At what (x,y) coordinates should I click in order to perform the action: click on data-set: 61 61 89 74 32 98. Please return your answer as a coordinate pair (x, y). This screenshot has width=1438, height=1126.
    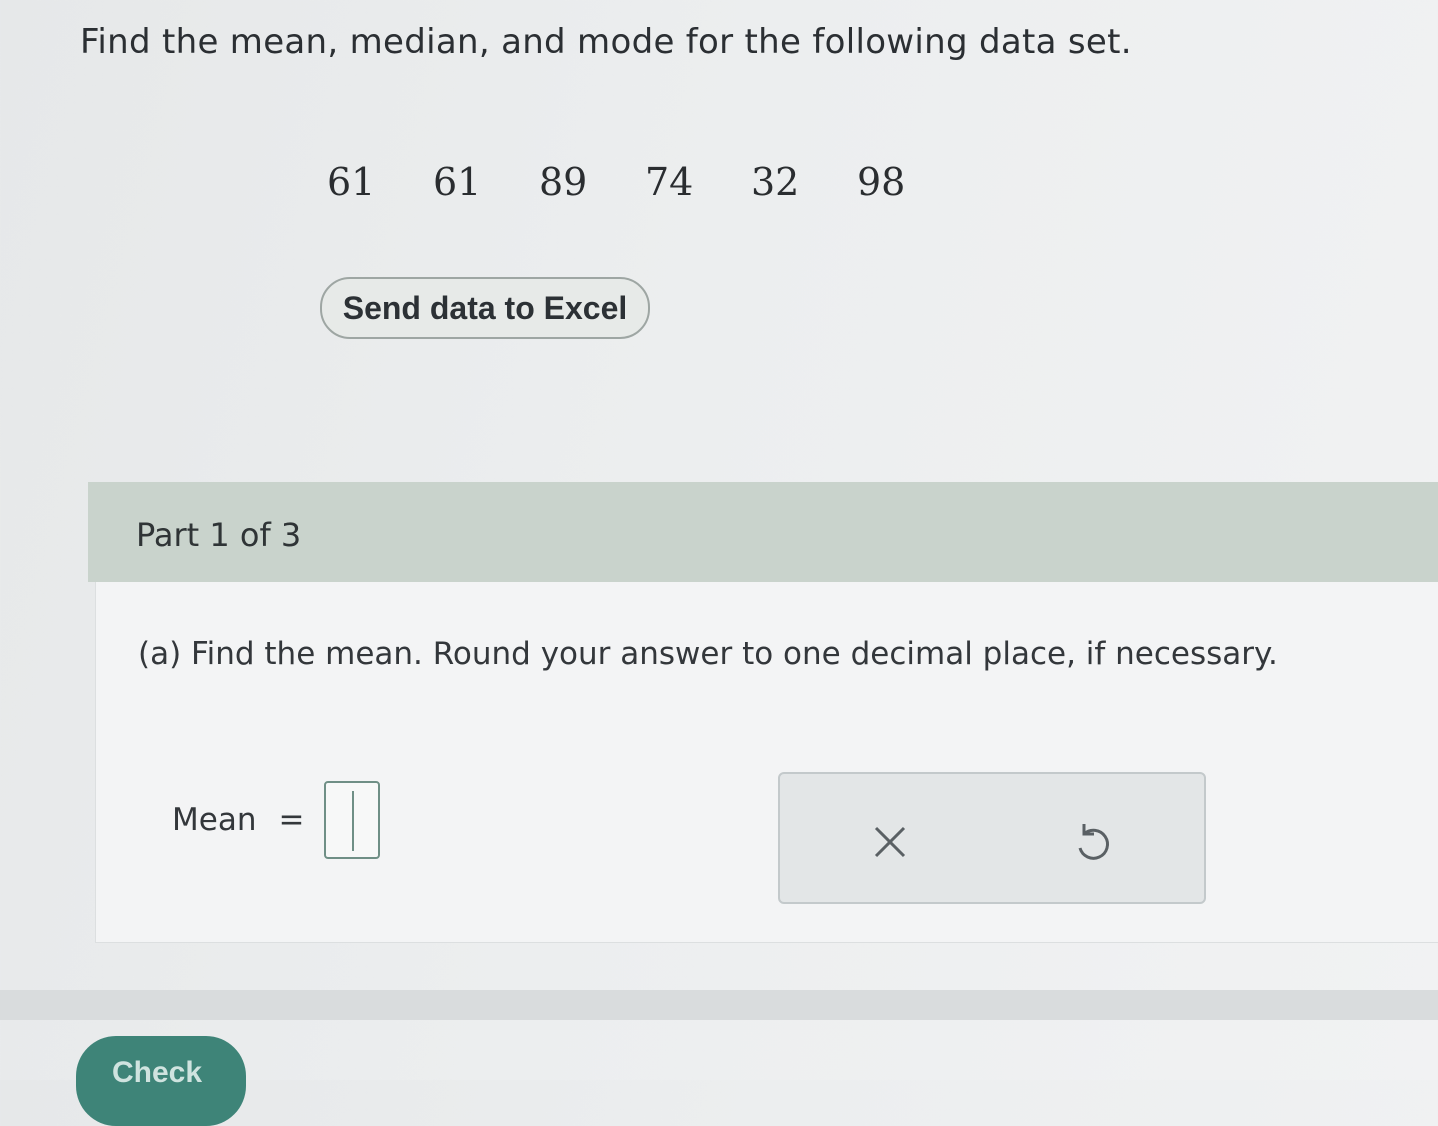
    Looking at the image, I should click on (645, 182).